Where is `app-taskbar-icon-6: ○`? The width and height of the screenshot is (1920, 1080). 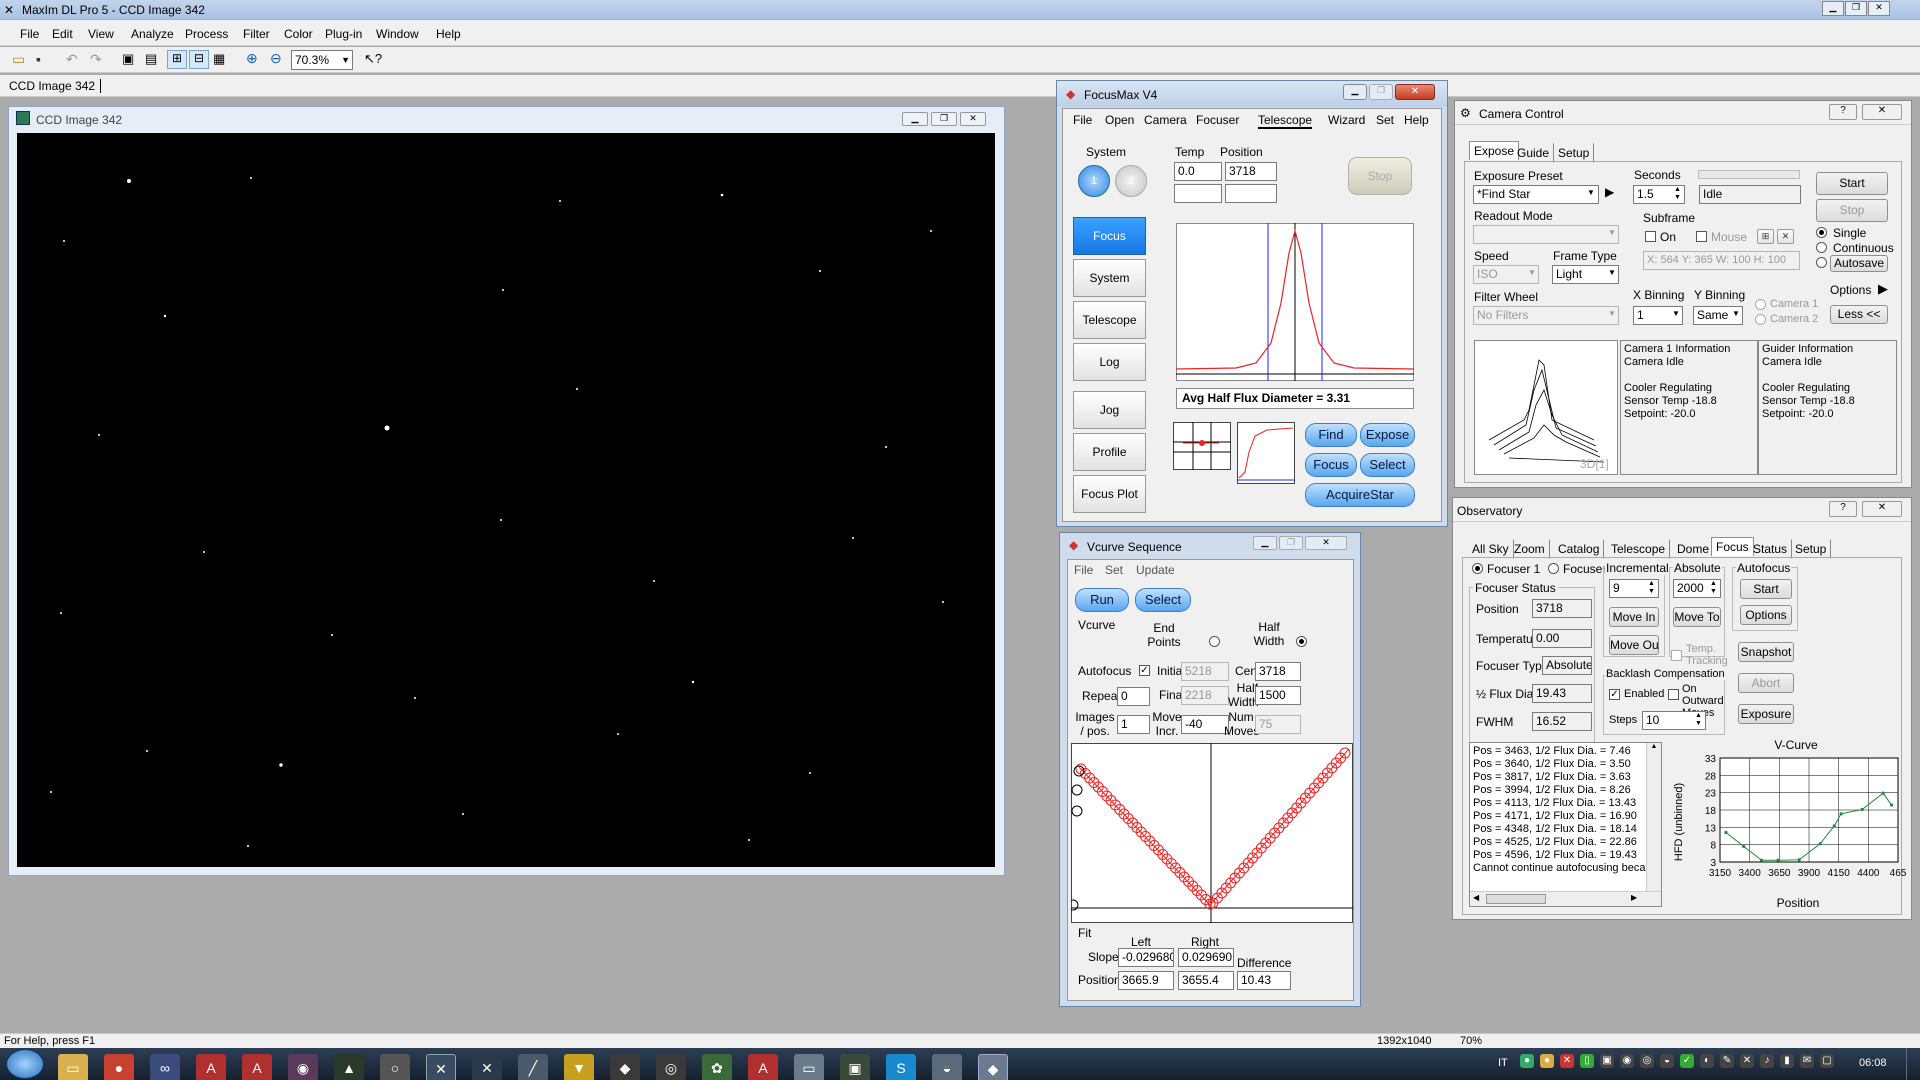 app-taskbar-icon-6: ○ is located at coordinates (395, 1067).